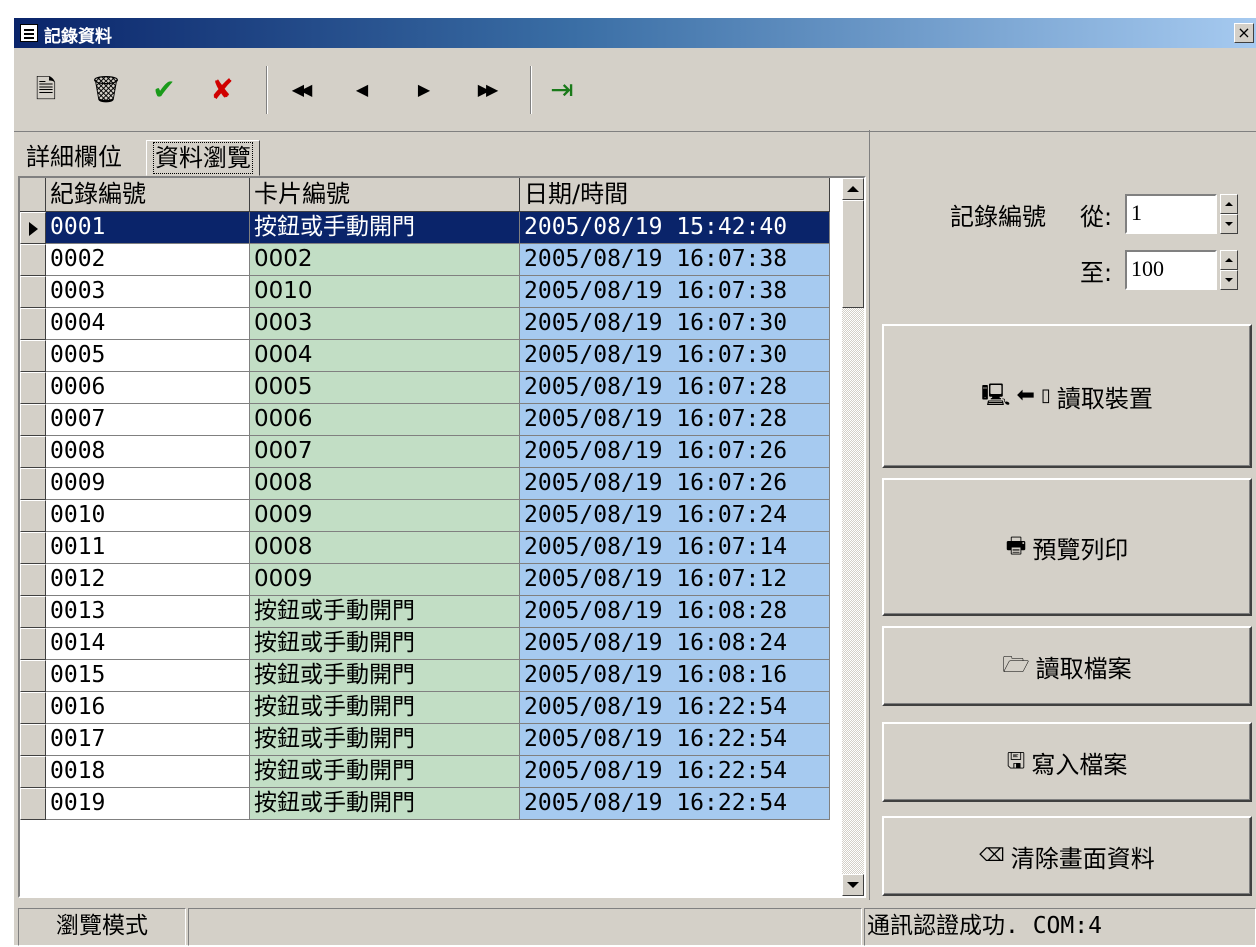  What do you see at coordinates (1171, 270) in the screenshot?
I see `to-input: 100` at bounding box center [1171, 270].